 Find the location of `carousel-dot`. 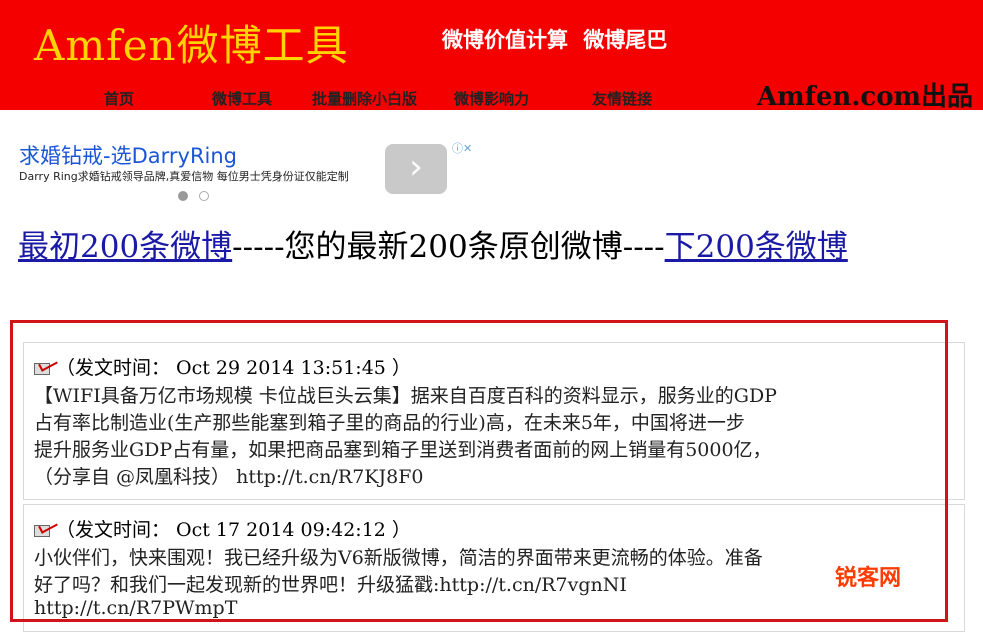

carousel-dot is located at coordinates (204, 196).